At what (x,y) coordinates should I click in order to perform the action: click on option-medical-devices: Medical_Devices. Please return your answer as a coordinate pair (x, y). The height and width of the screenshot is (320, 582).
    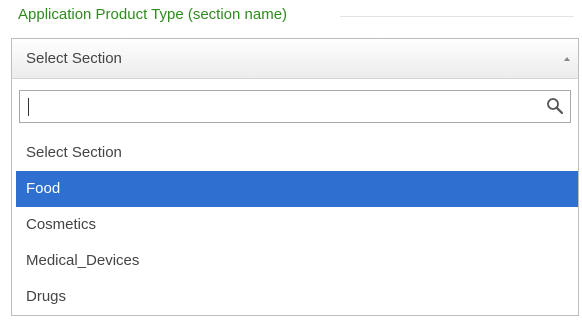
    Looking at the image, I should click on (295, 261).